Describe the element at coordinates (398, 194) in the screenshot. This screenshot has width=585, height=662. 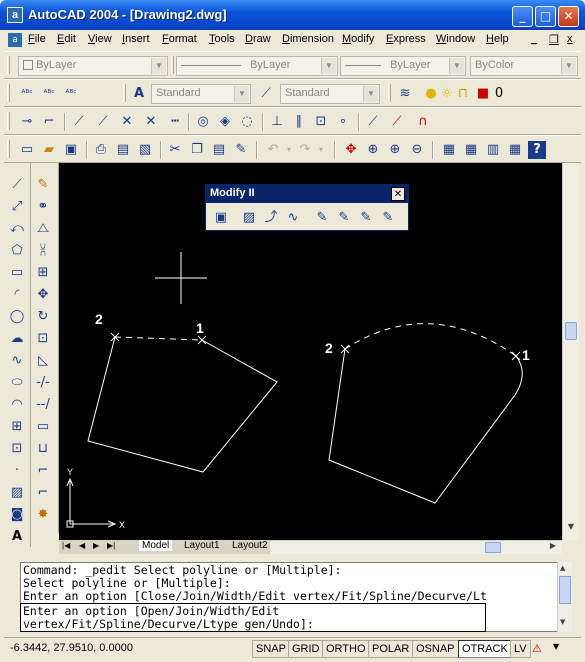
I see `palette-close-button: ✕` at that location.